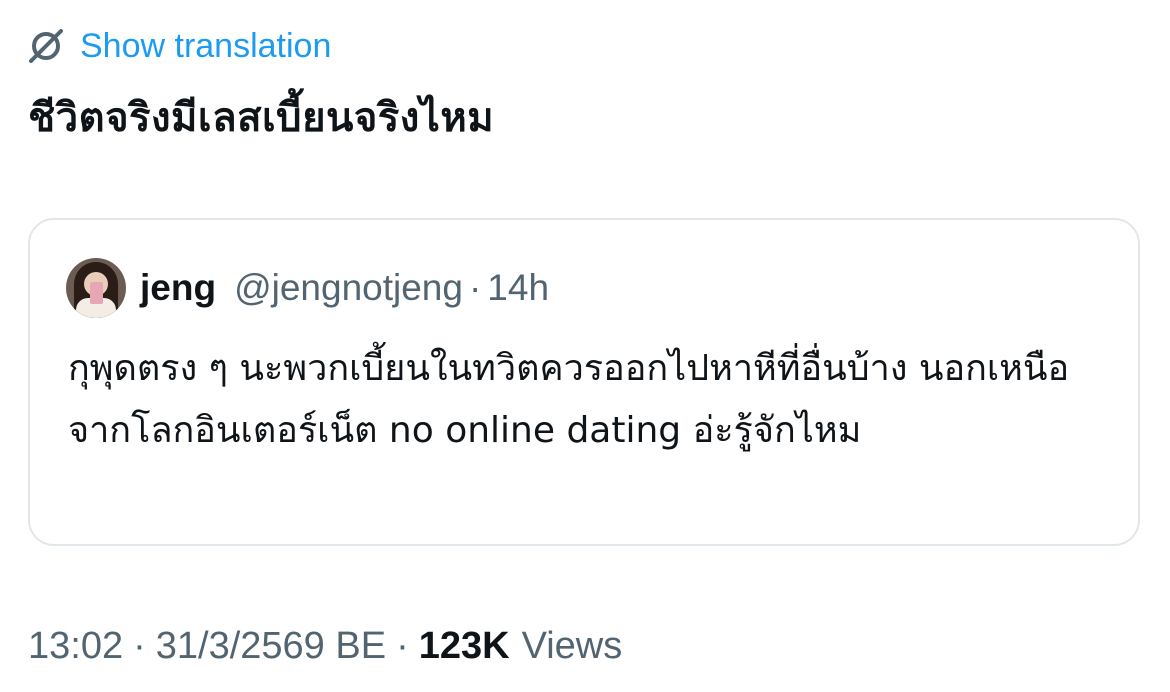 The height and width of the screenshot is (692, 1170). Describe the element at coordinates (572, 645) in the screenshot. I see `views-label: Views` at that location.